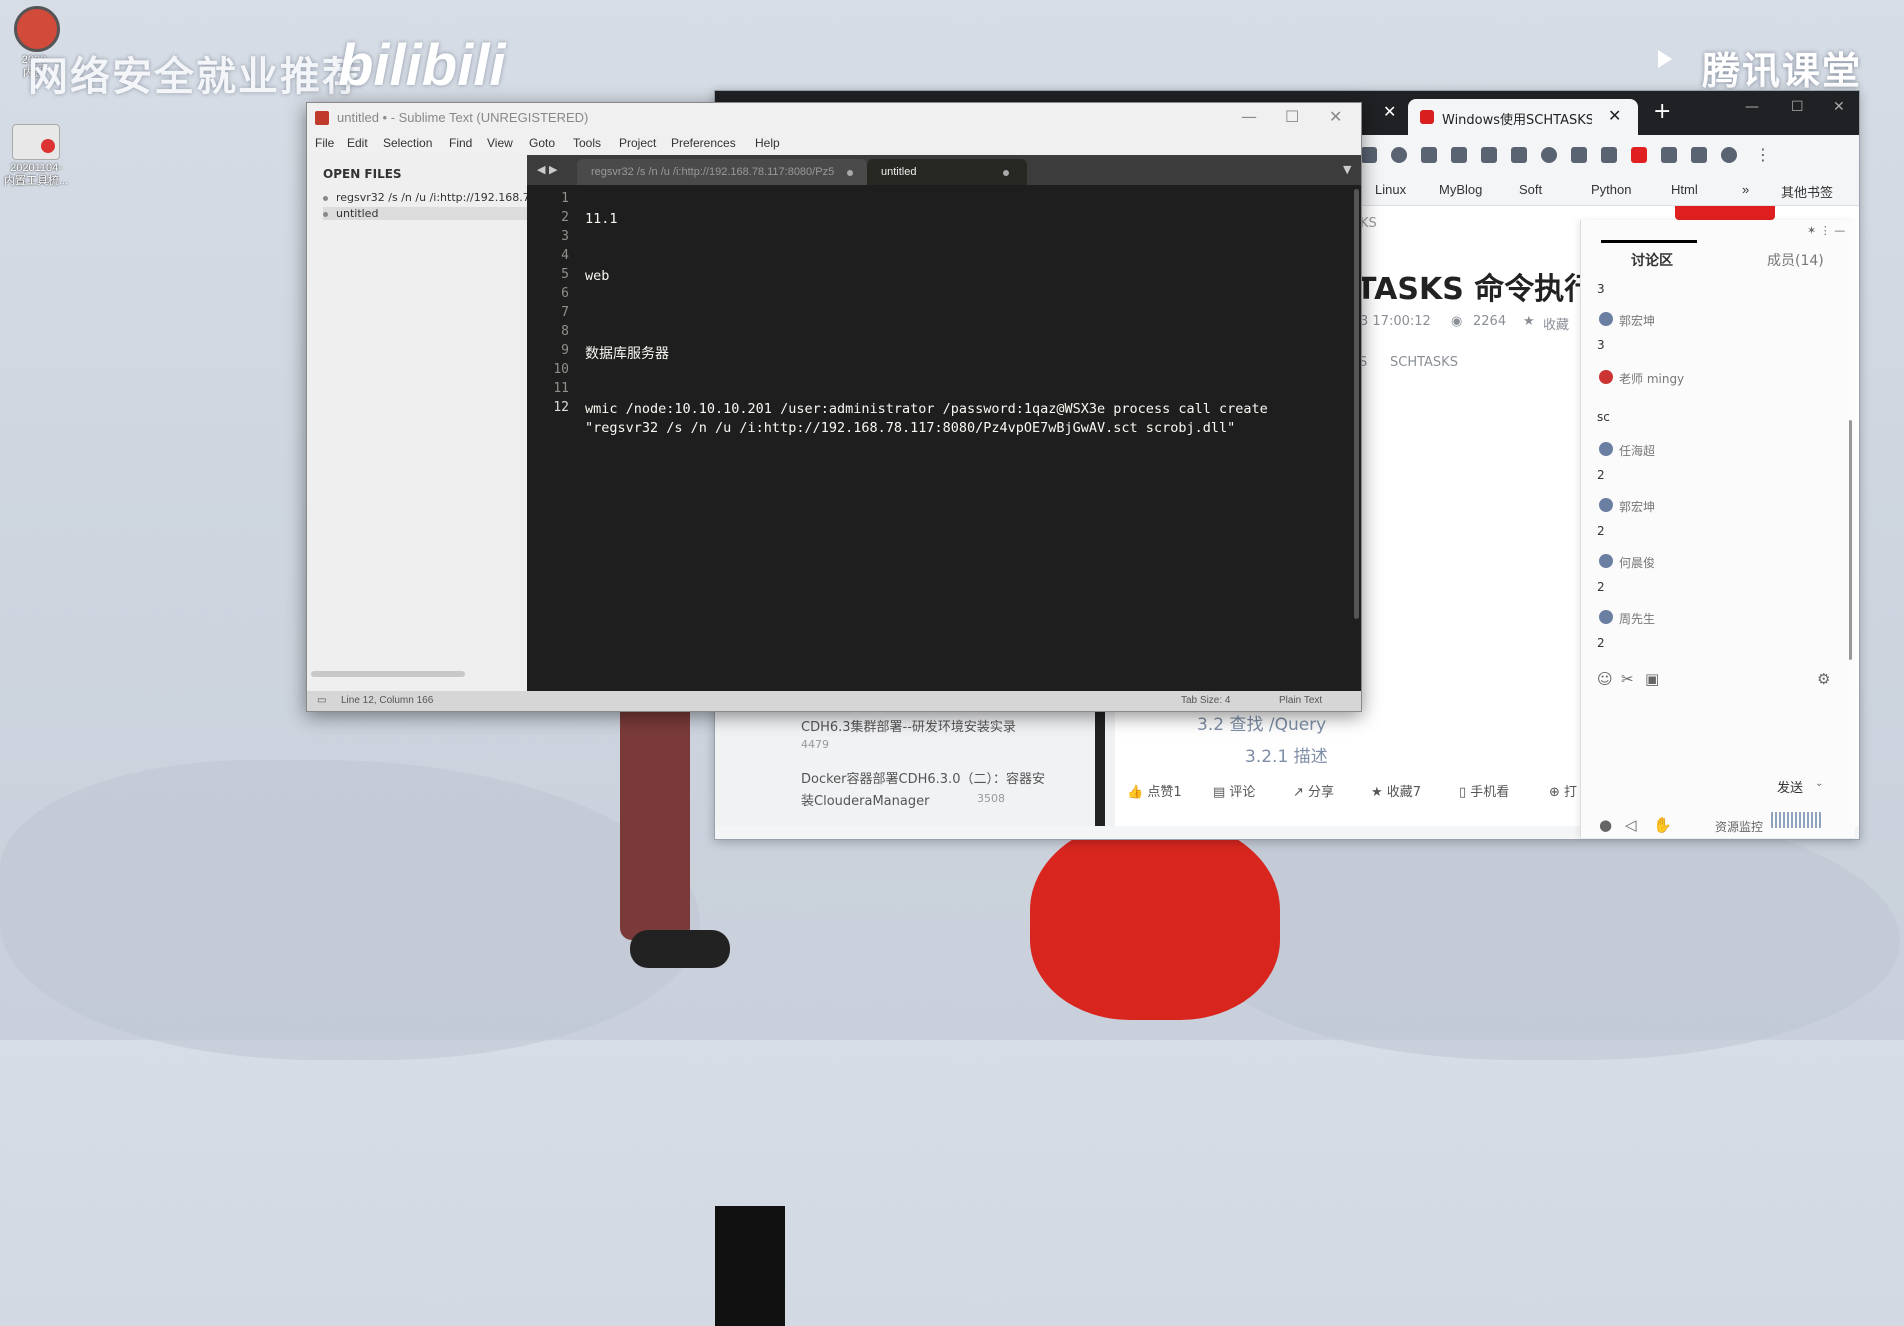 This screenshot has height=1326, width=1904. I want to click on new-tab-icon: +, so click(1662, 111).